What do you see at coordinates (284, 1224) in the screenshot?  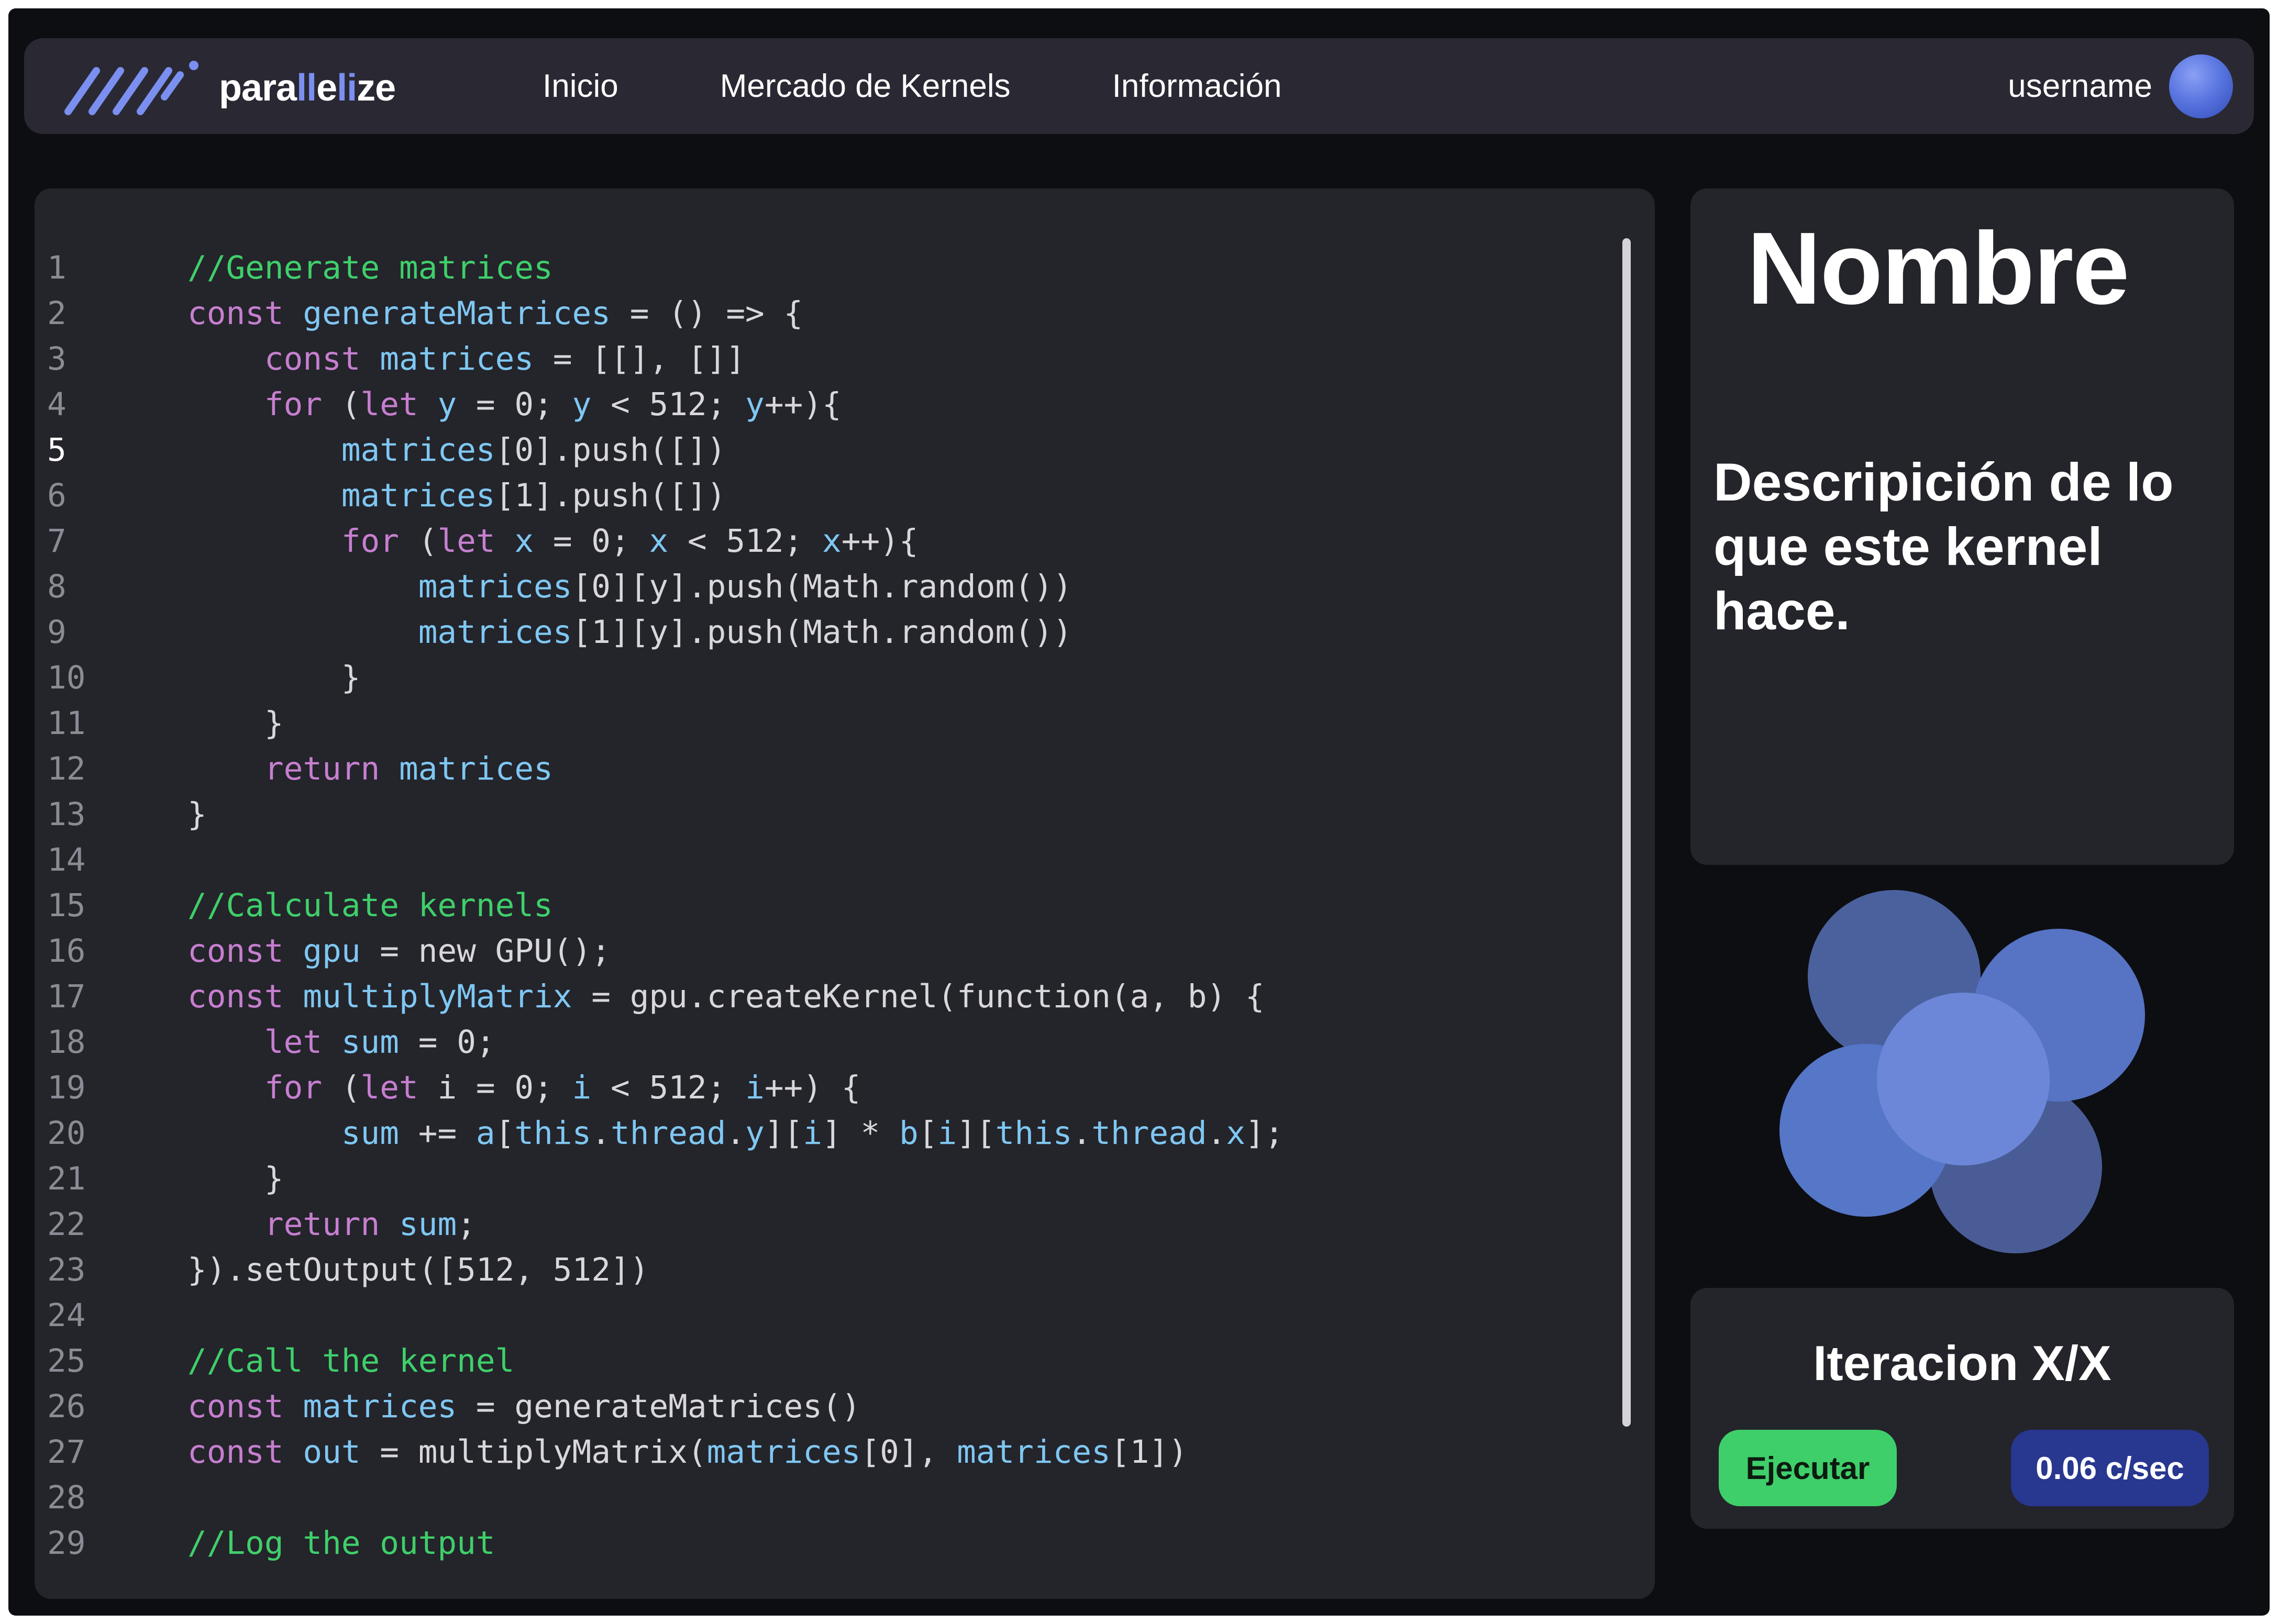 I see `line-source: return sum;` at bounding box center [284, 1224].